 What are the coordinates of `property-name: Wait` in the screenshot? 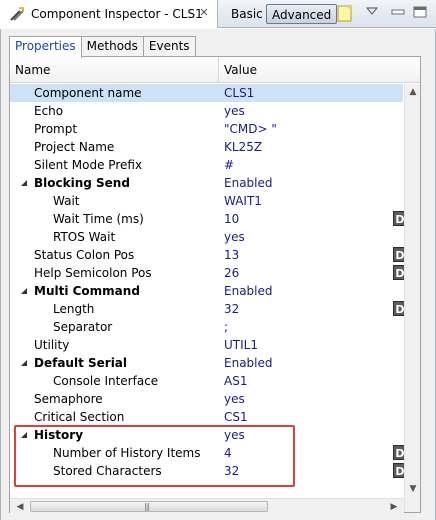 It's located at (66, 201).